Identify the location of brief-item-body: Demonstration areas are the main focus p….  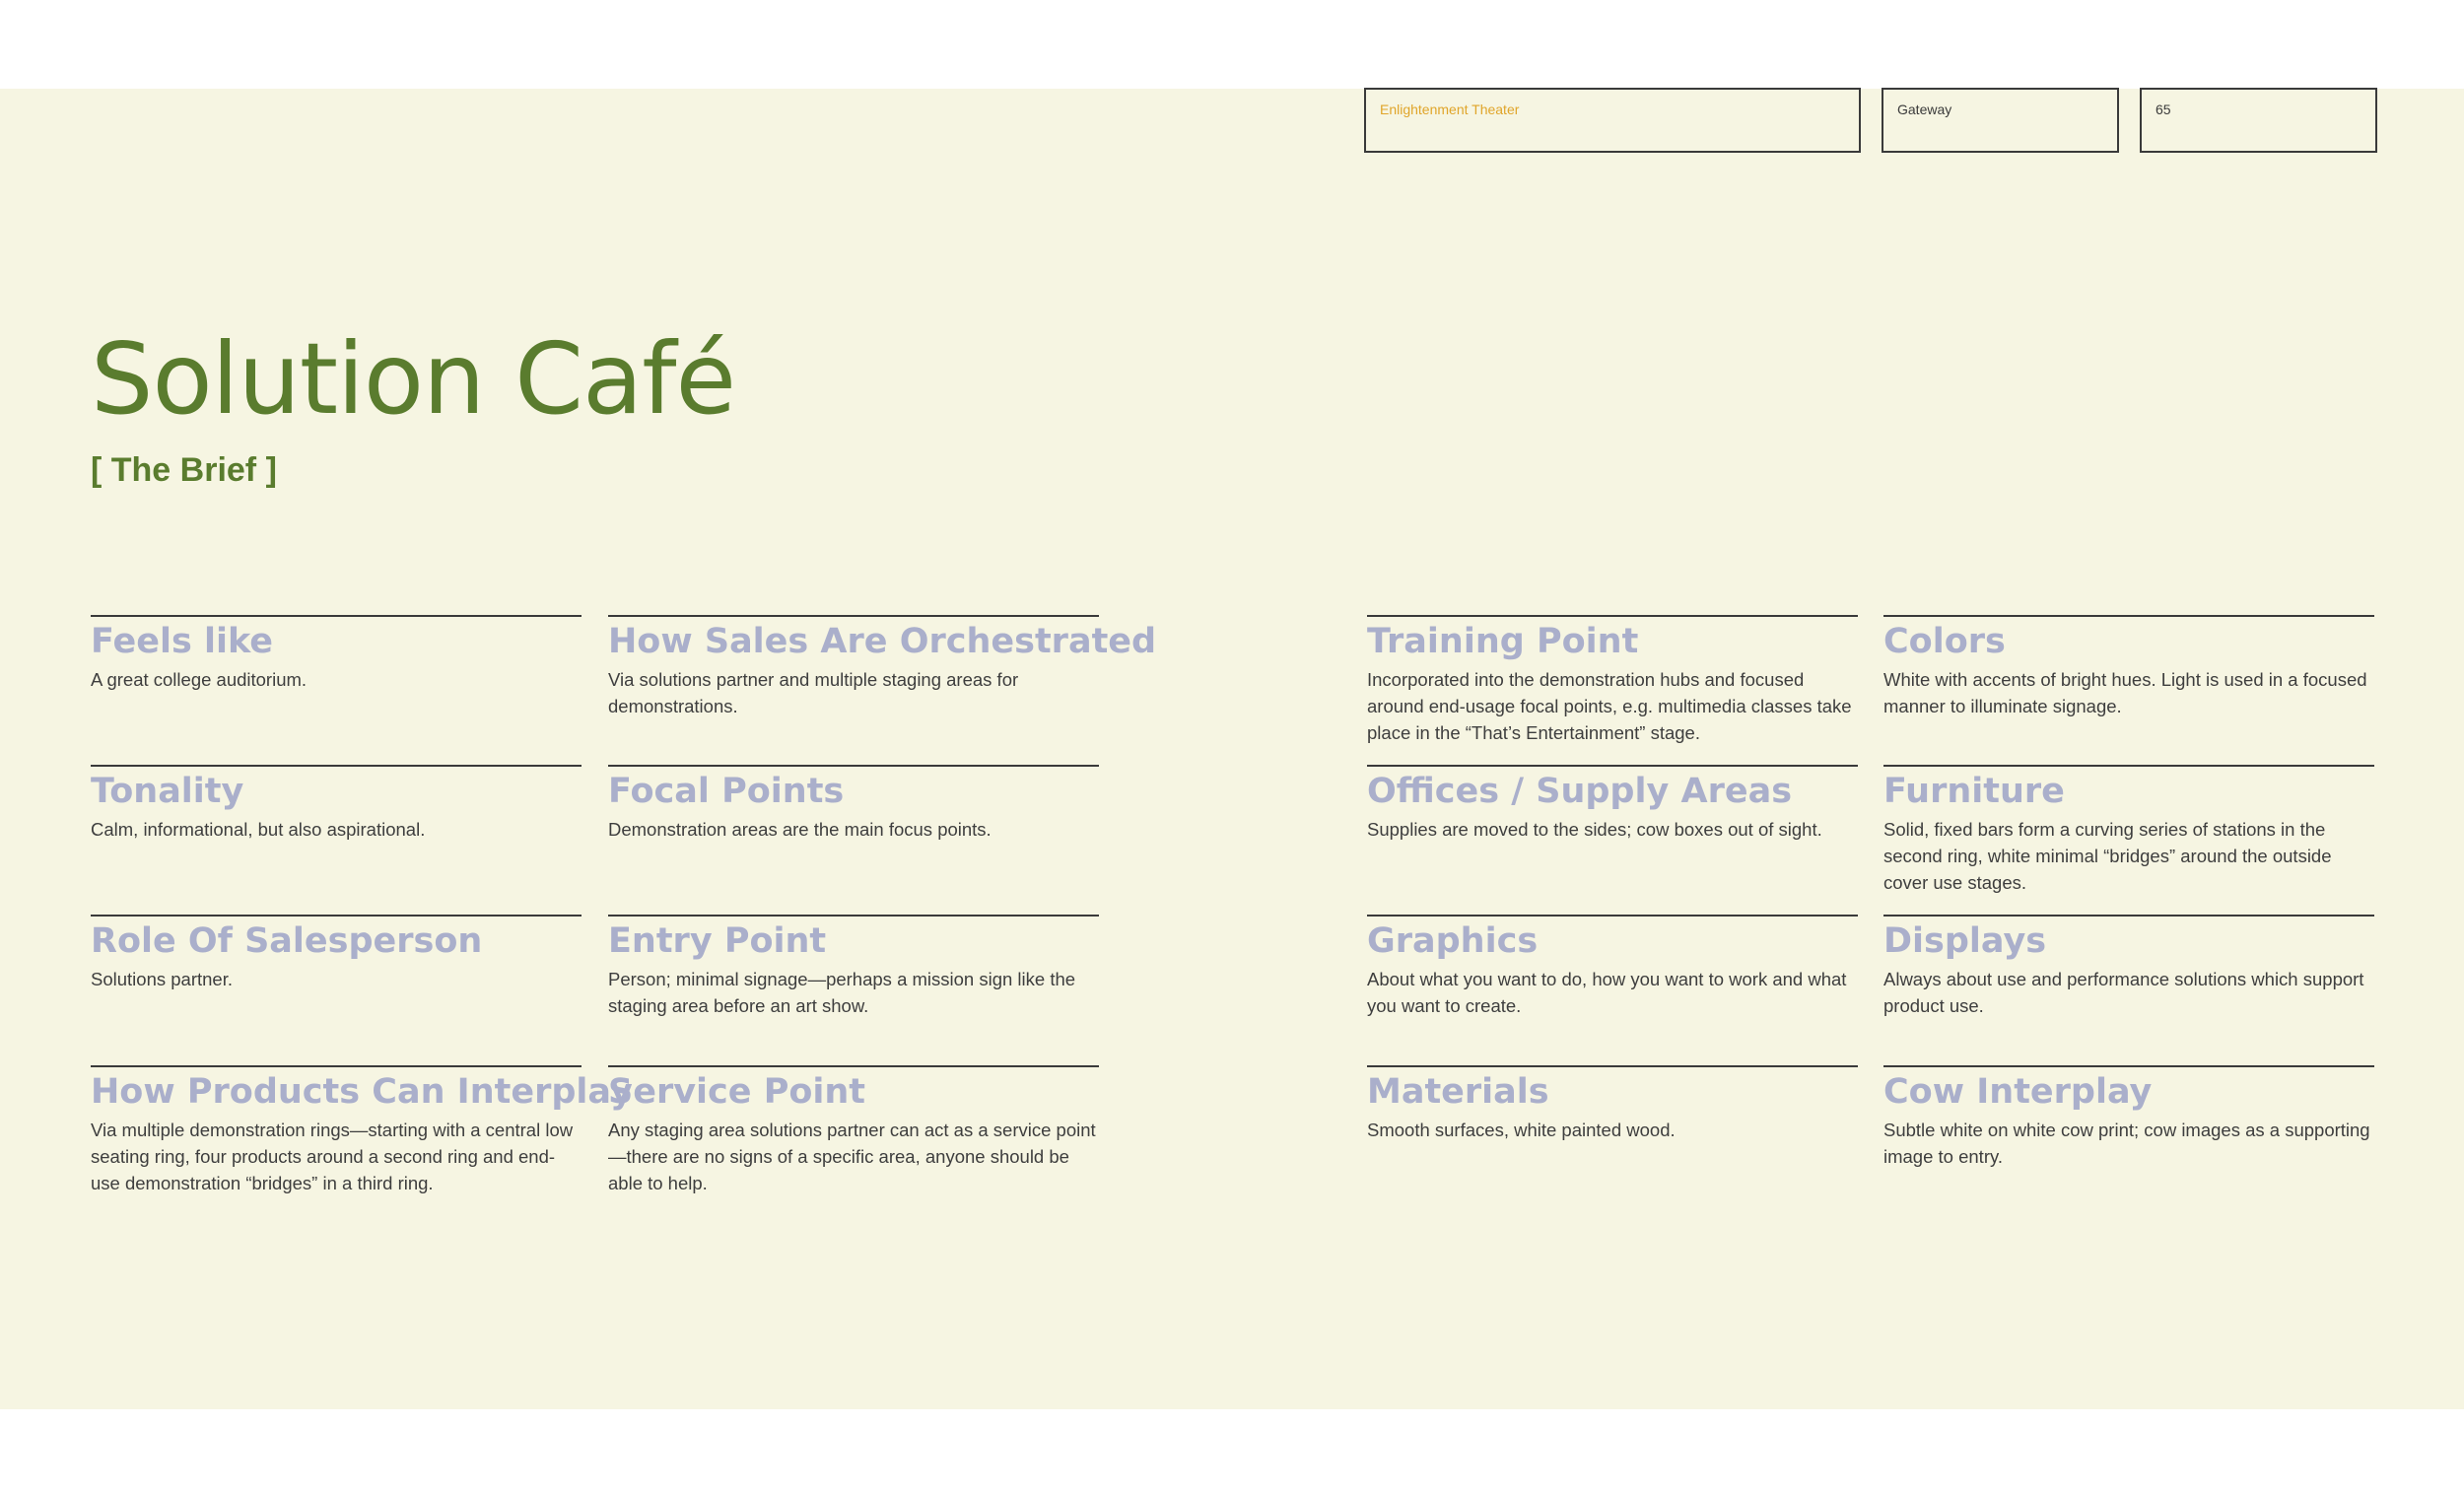
(800, 829).